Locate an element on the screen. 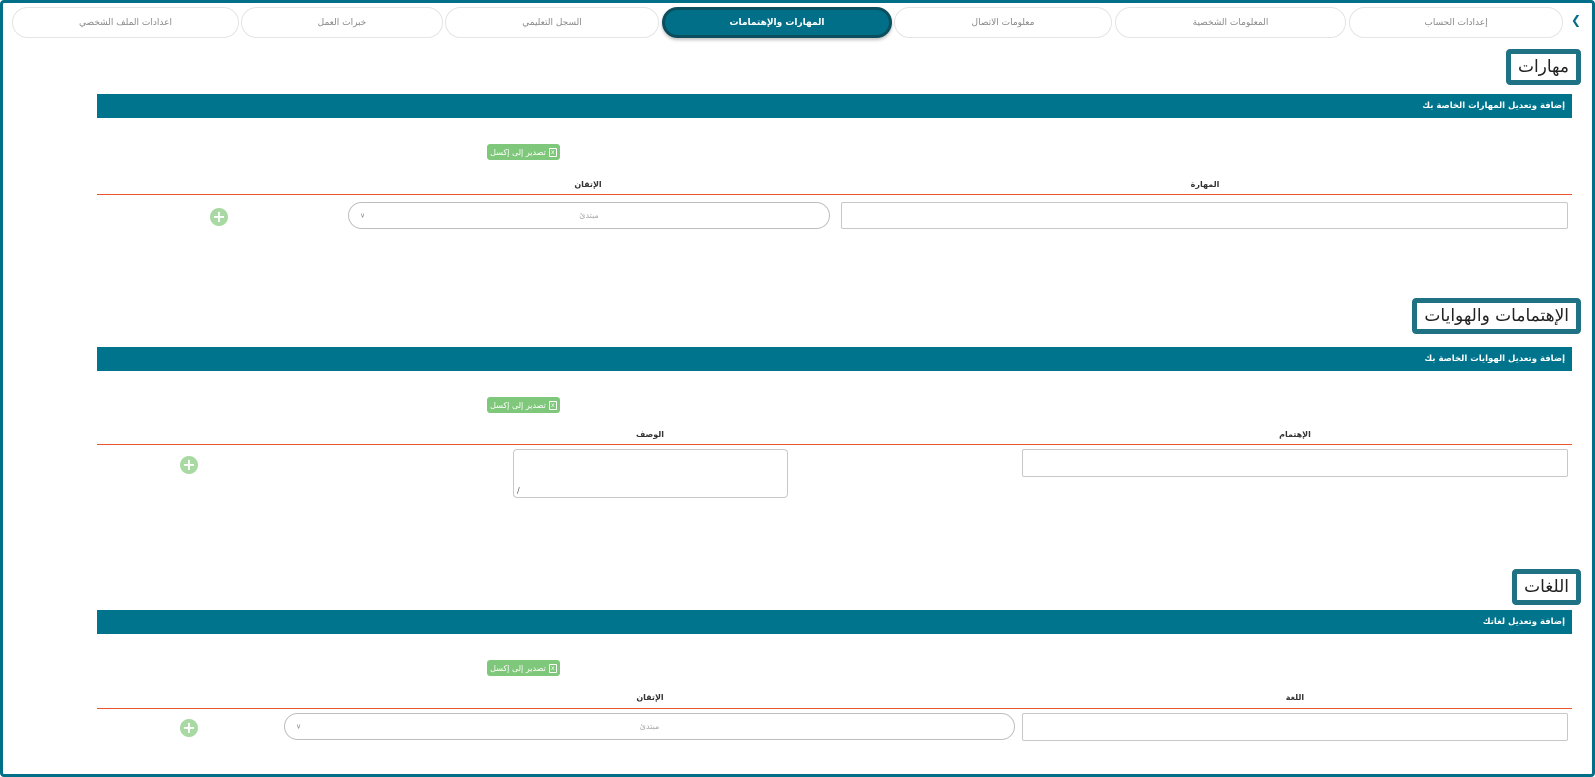 The height and width of the screenshot is (777, 1595). language-level-value: مبتدئ is located at coordinates (649, 726).